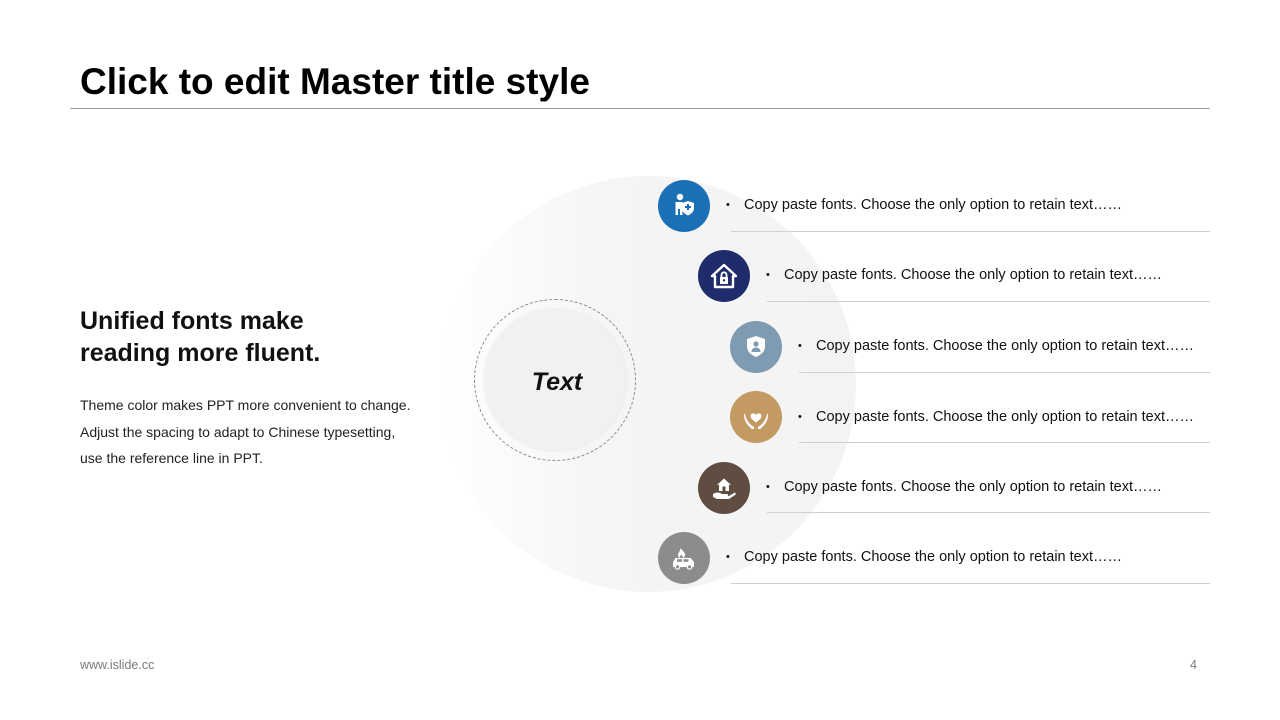  I want to click on person-shield-icon, so click(684, 204).